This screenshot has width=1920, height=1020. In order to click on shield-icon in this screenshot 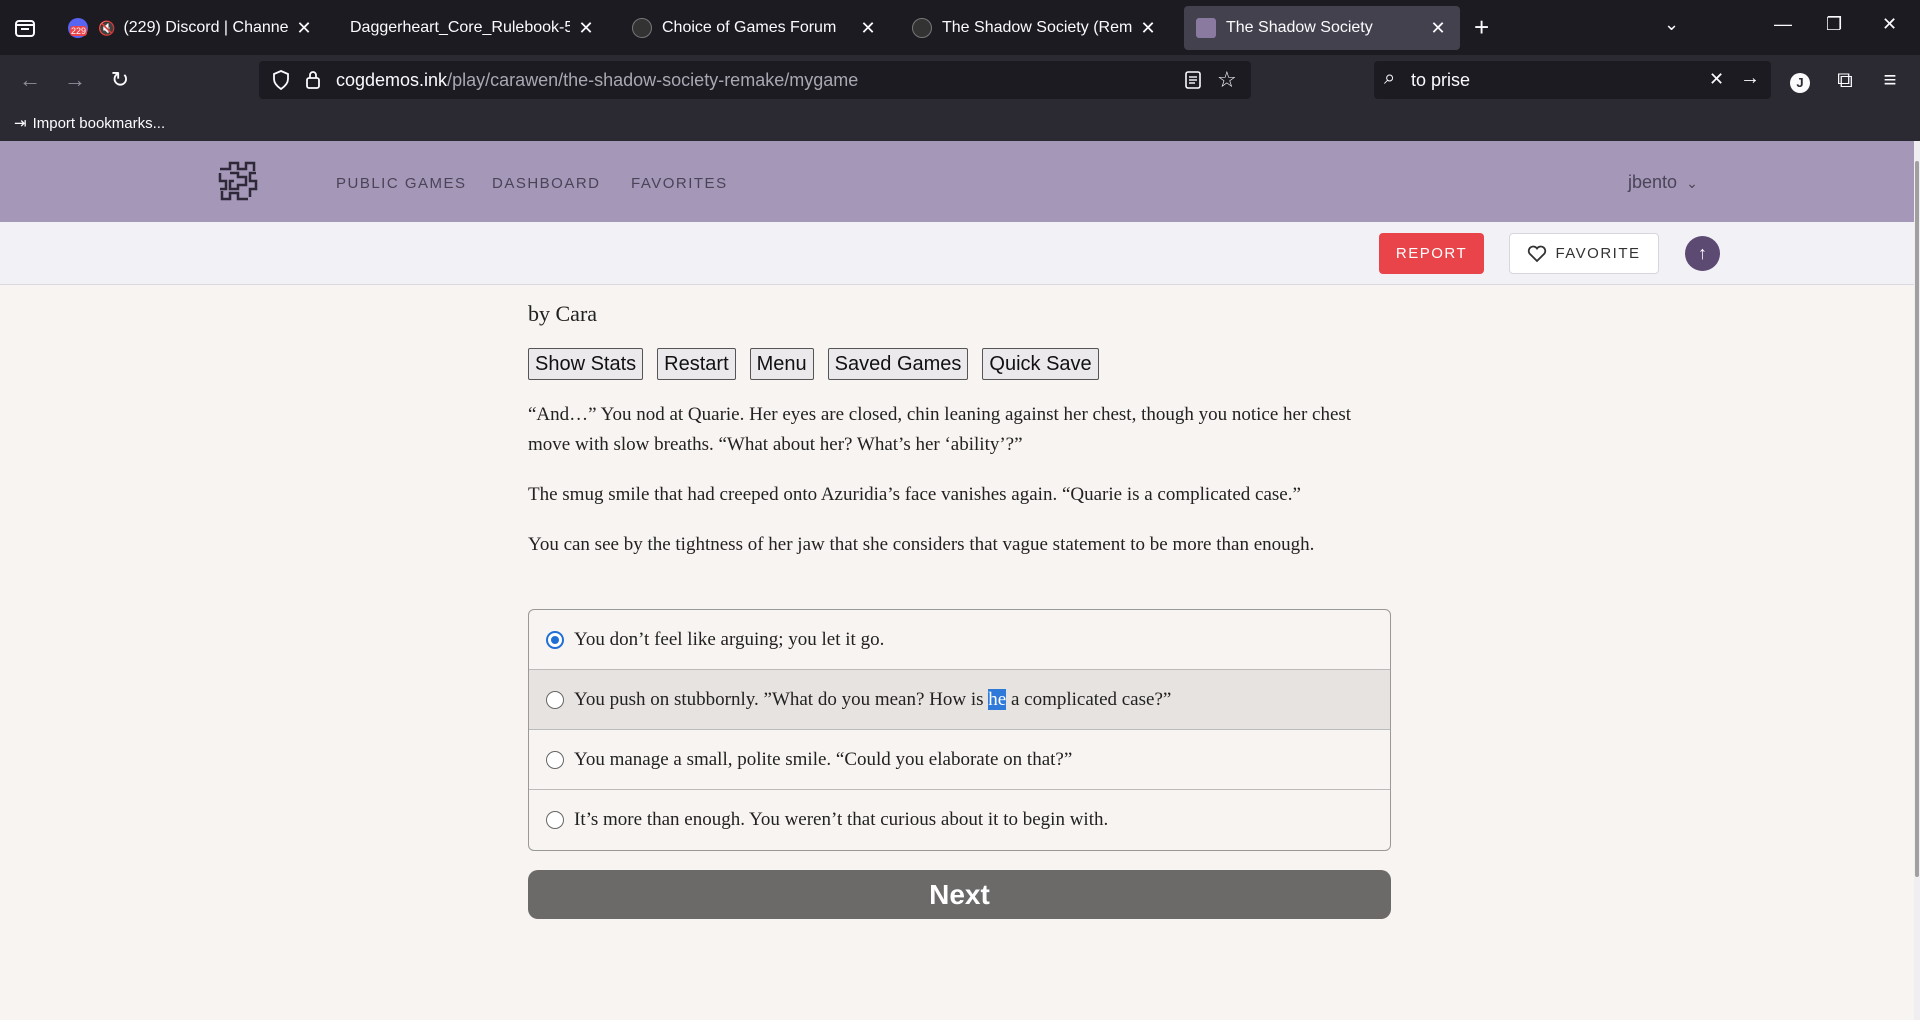, I will do `click(281, 82)`.